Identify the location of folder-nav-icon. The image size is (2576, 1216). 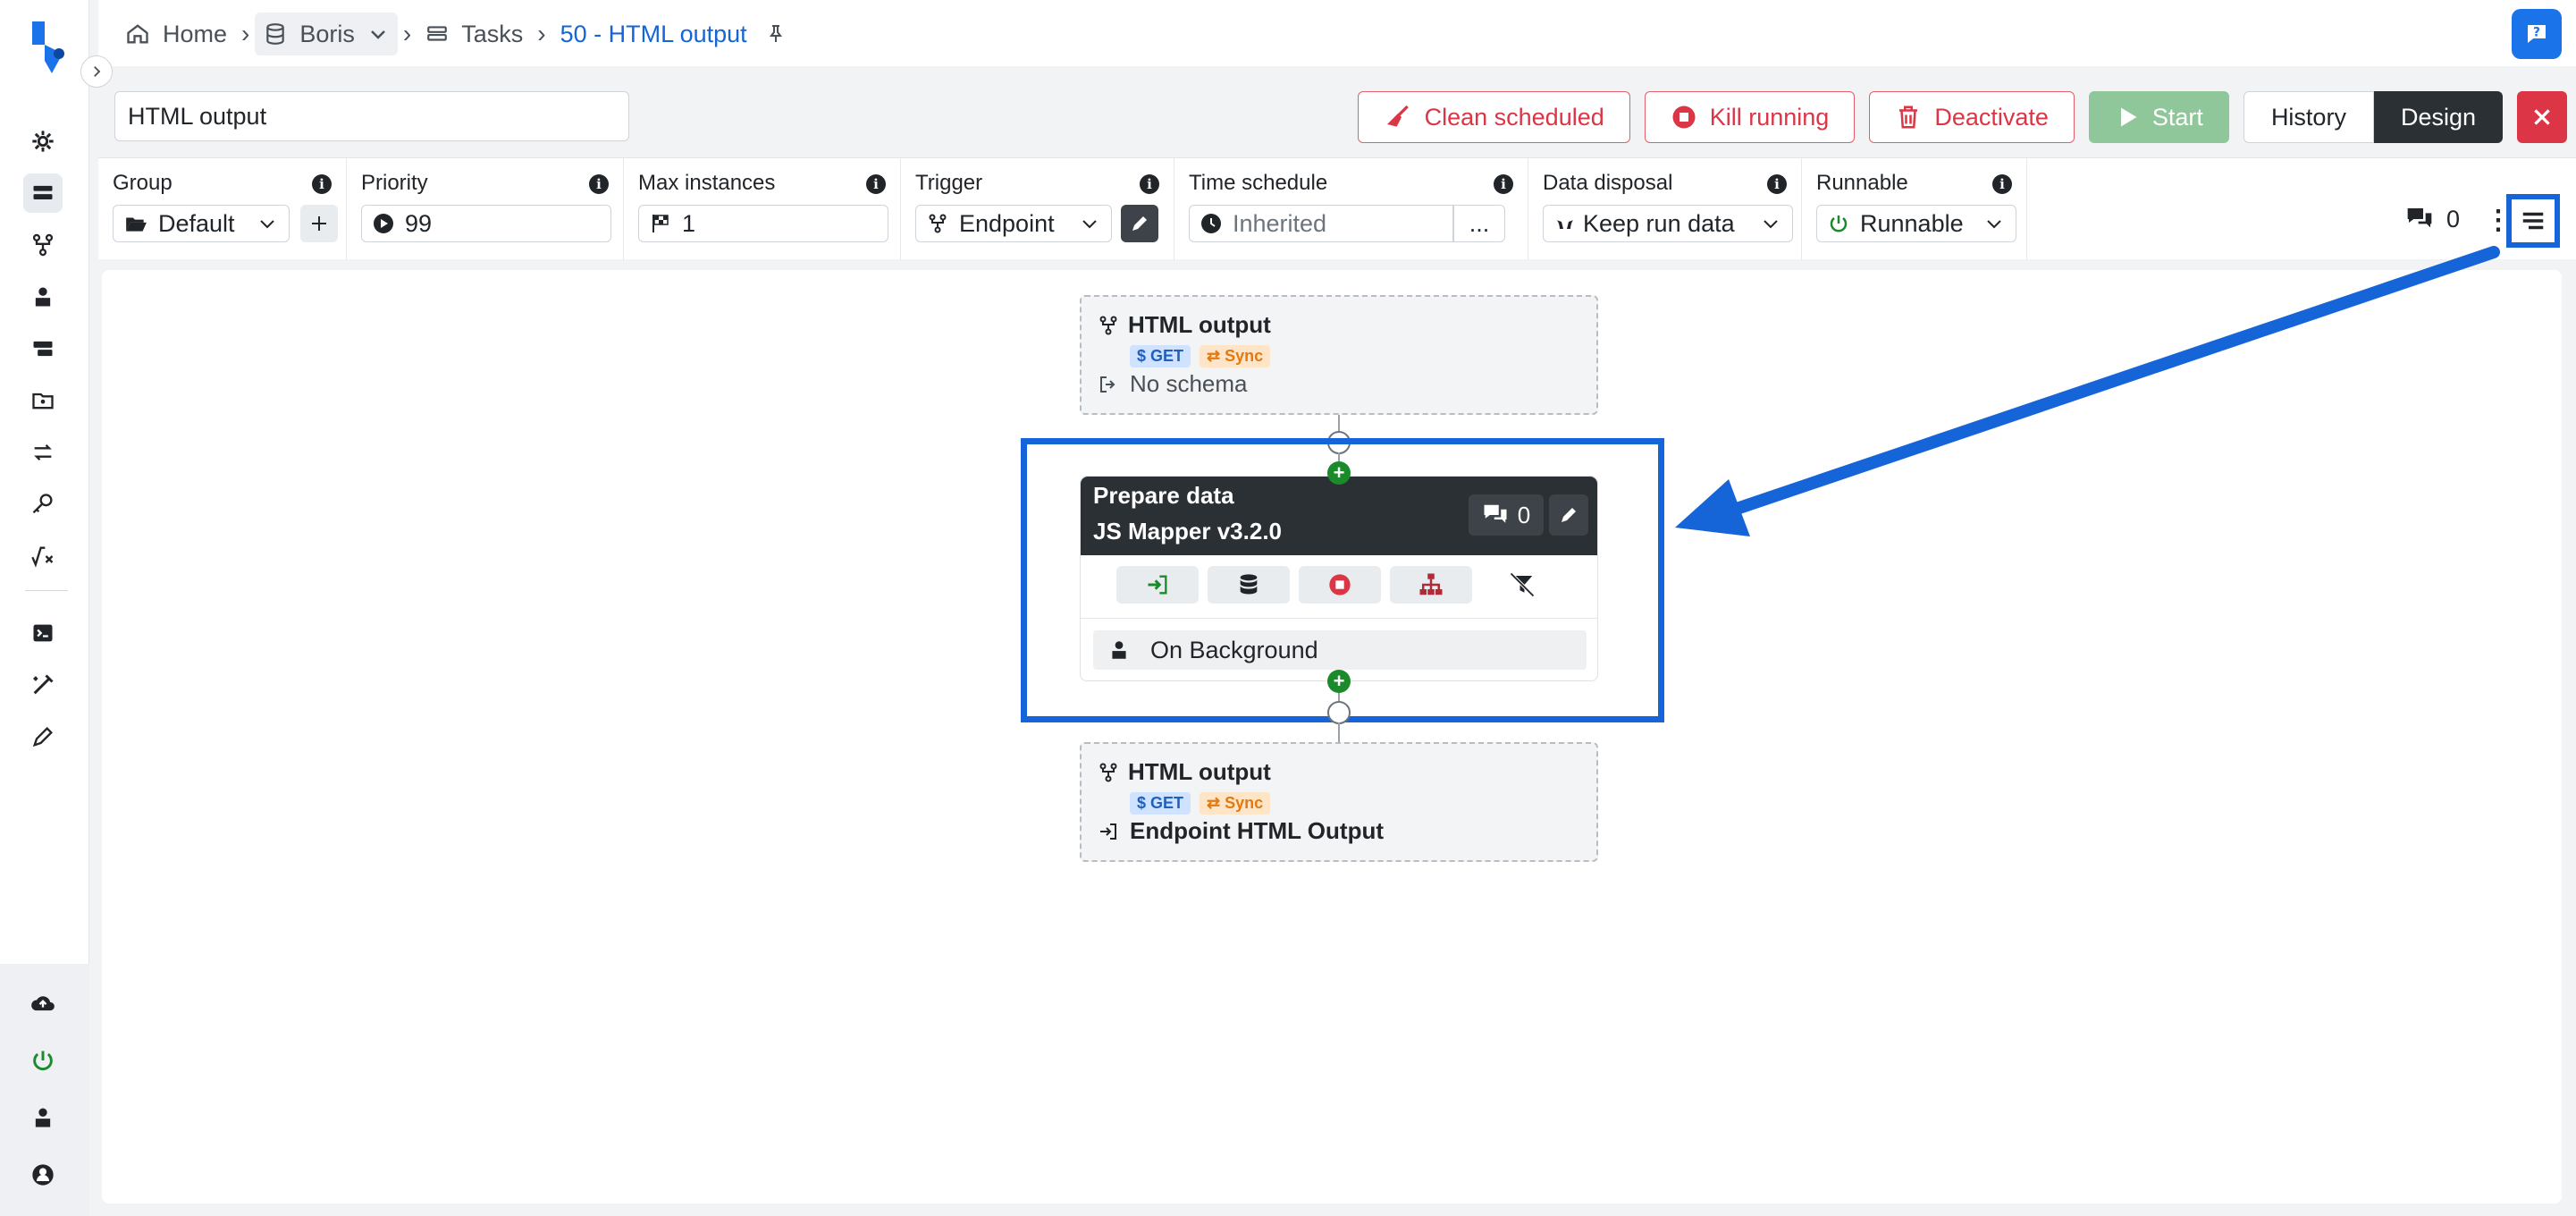
(43, 401).